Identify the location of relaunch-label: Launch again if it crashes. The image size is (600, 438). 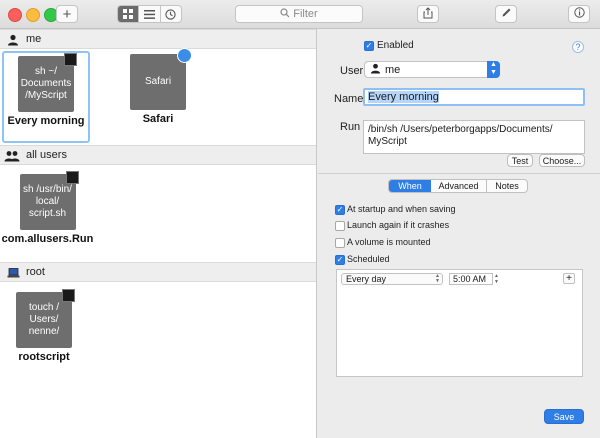
(398, 225).